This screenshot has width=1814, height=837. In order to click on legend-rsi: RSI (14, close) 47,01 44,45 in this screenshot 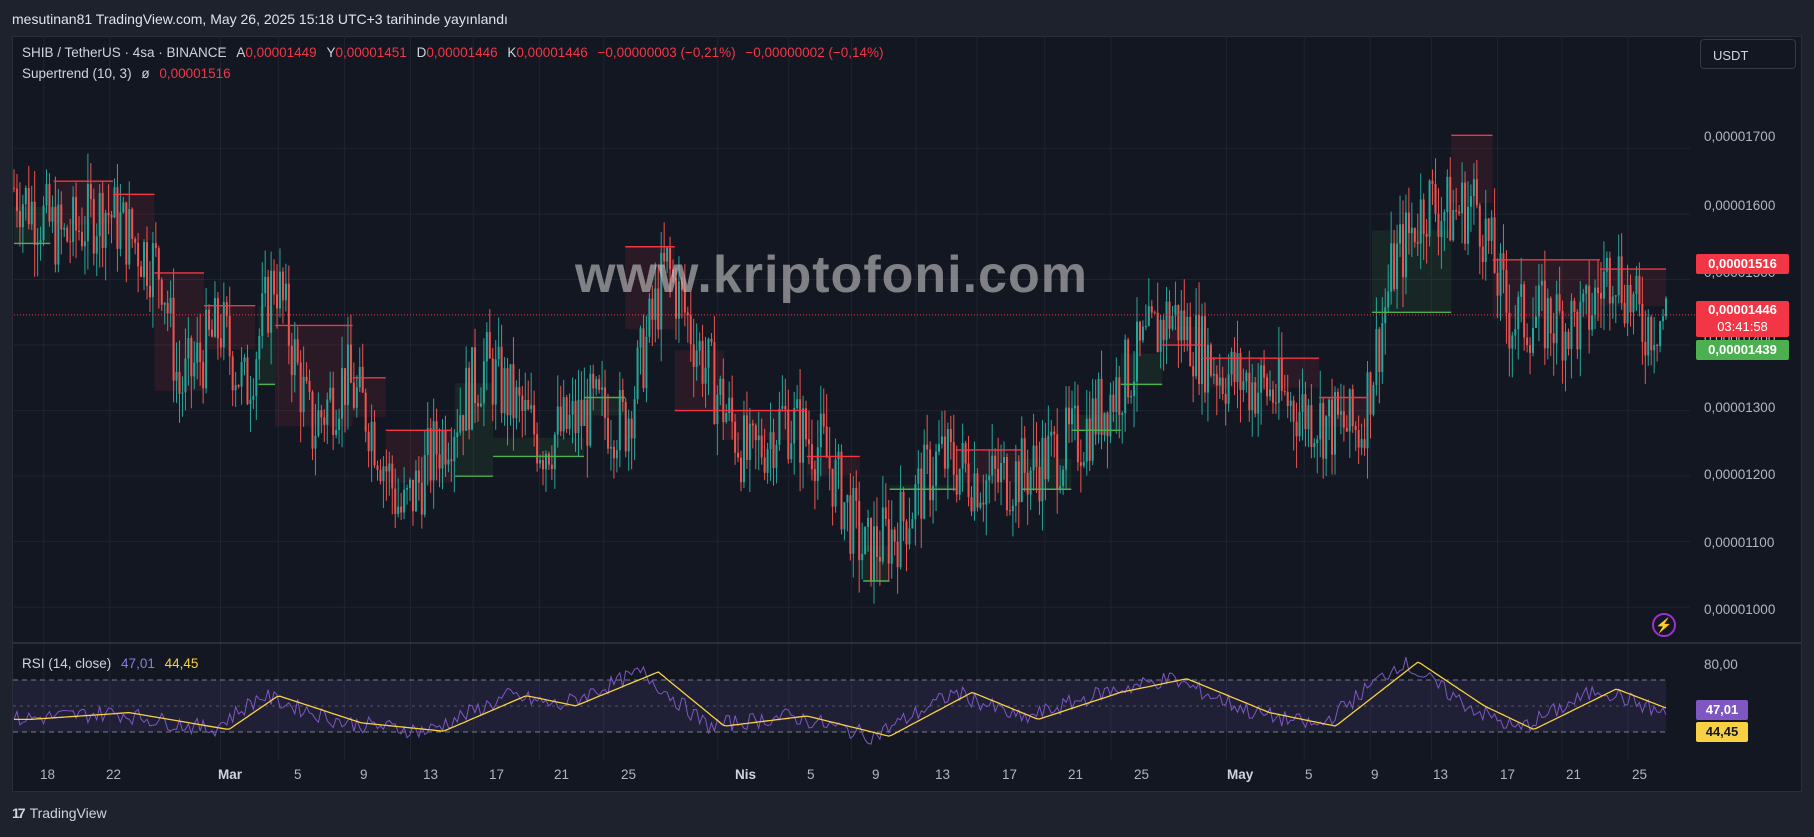, I will do `click(110, 663)`.